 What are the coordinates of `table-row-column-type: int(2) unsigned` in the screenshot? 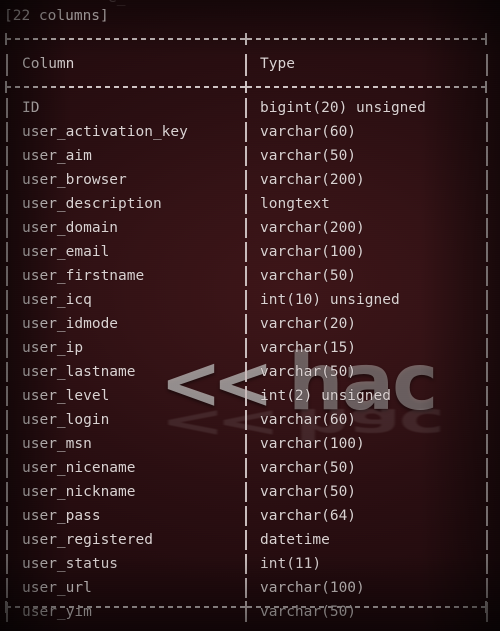 It's located at (325, 396).